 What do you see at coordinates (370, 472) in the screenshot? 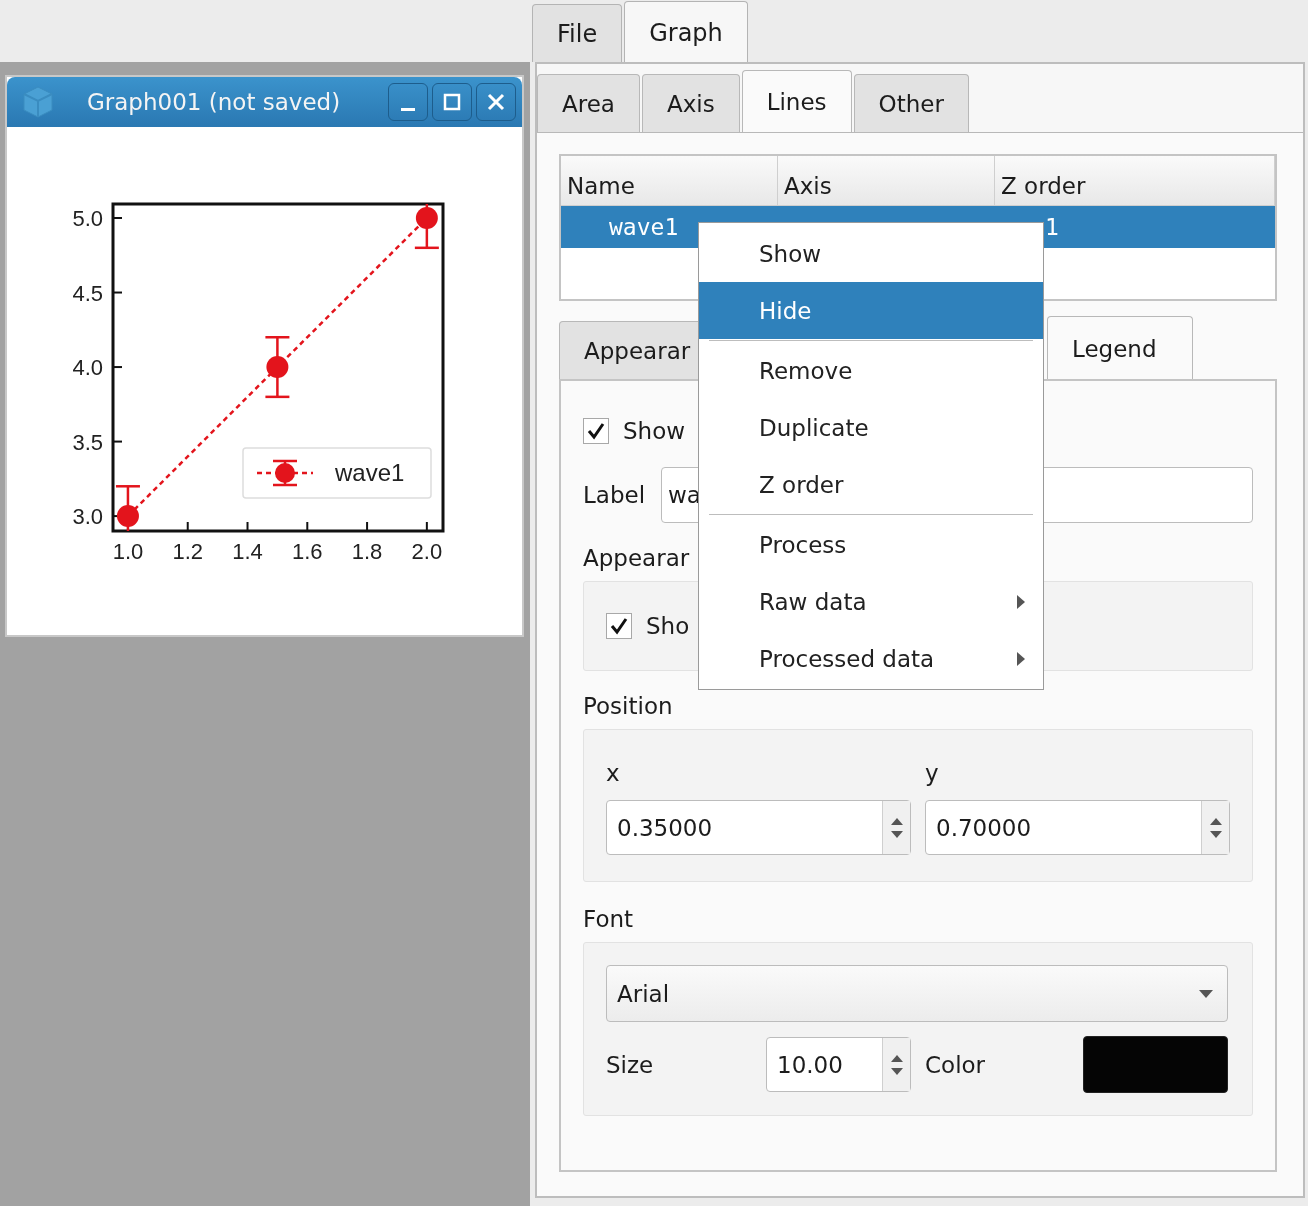
I see `legend-label: wave1` at bounding box center [370, 472].